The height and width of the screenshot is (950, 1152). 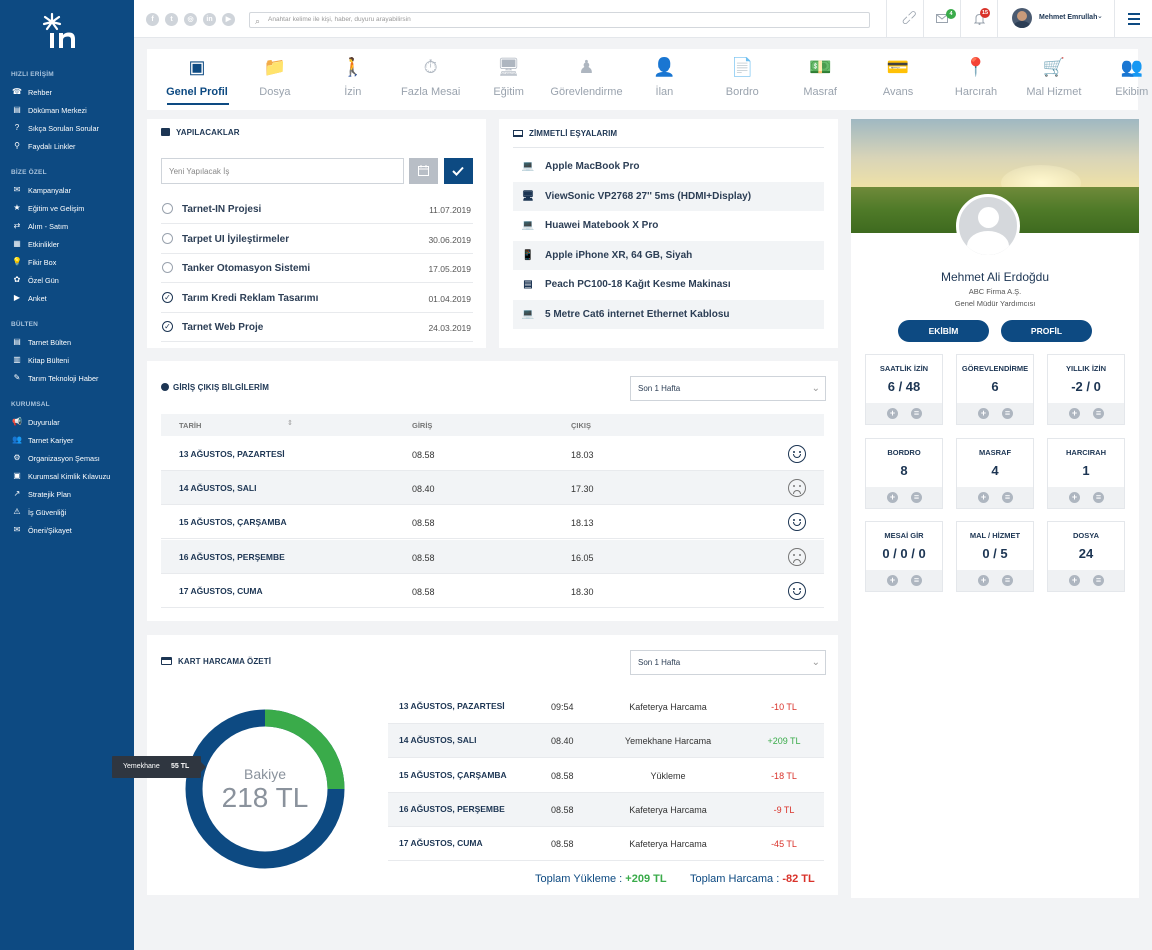 What do you see at coordinates (587, 80) in the screenshot?
I see `tab-5: ♟ Görevlendirme` at bounding box center [587, 80].